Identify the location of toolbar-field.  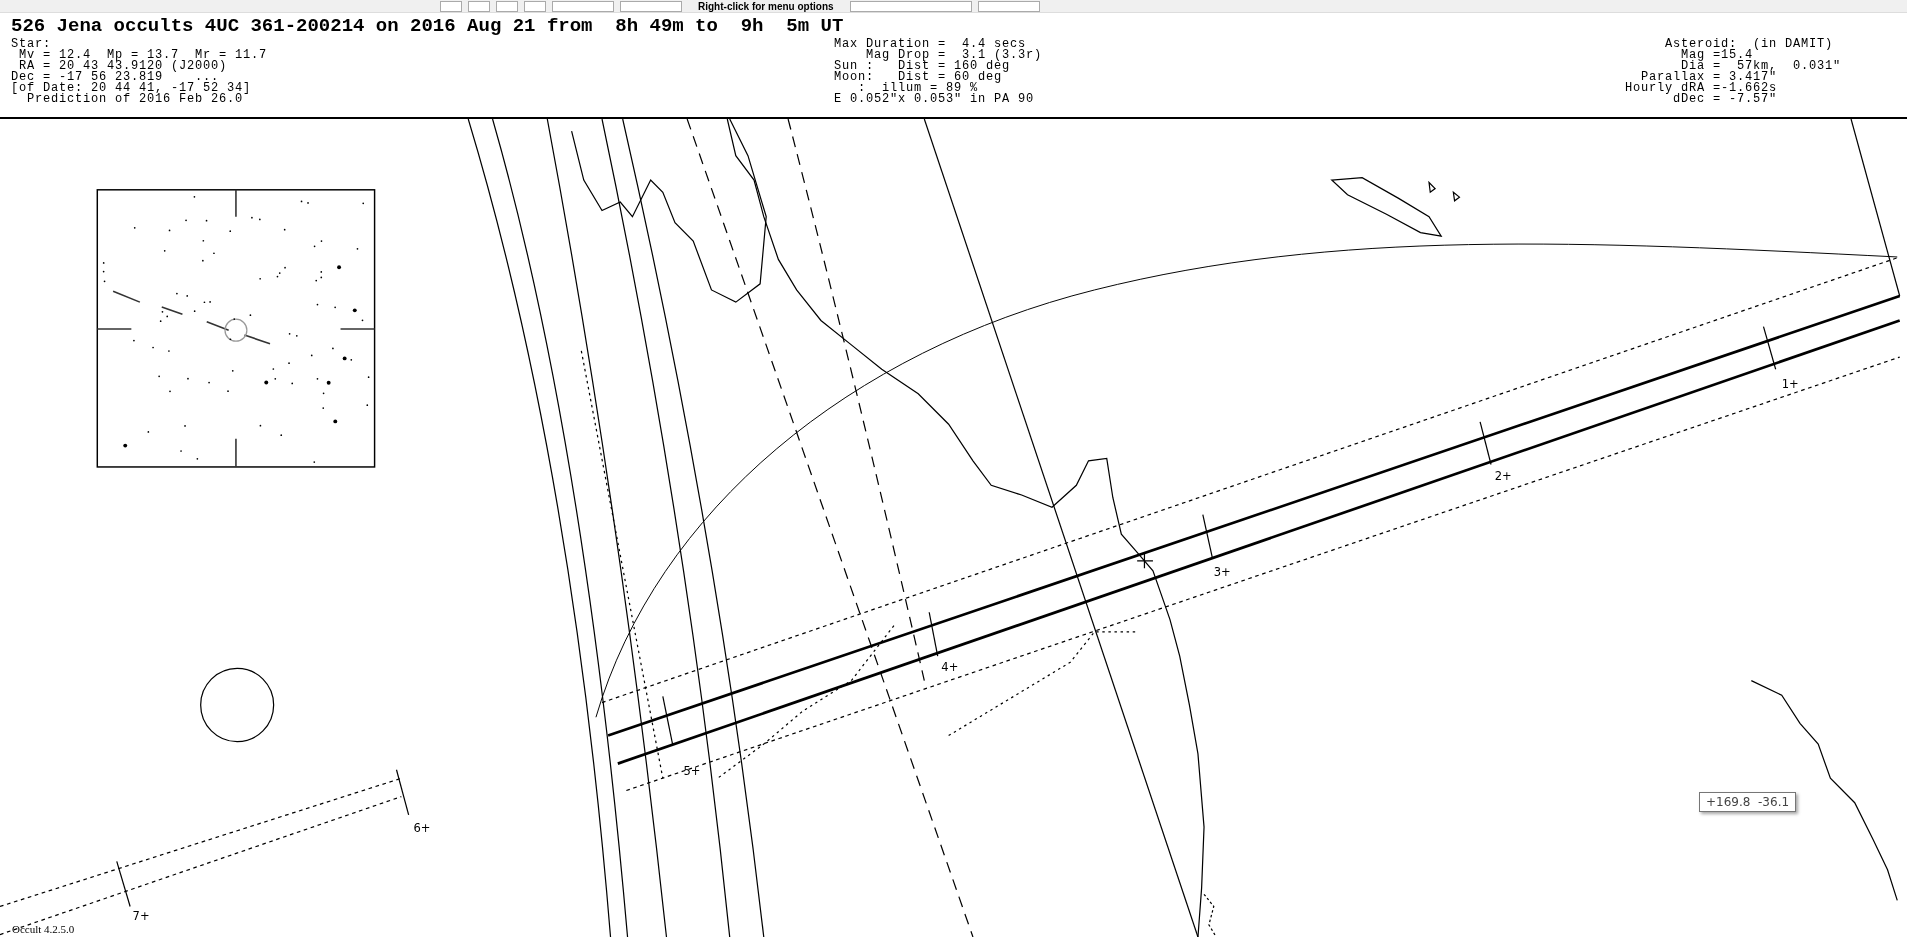
(910, 6).